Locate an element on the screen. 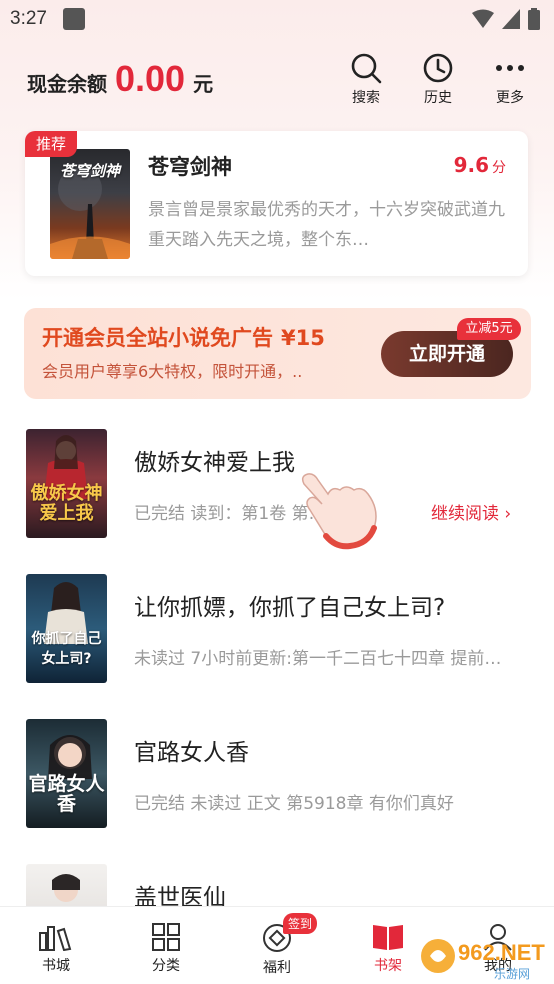 The height and width of the screenshot is (984, 554). history-label: 历史 is located at coordinates (438, 98).